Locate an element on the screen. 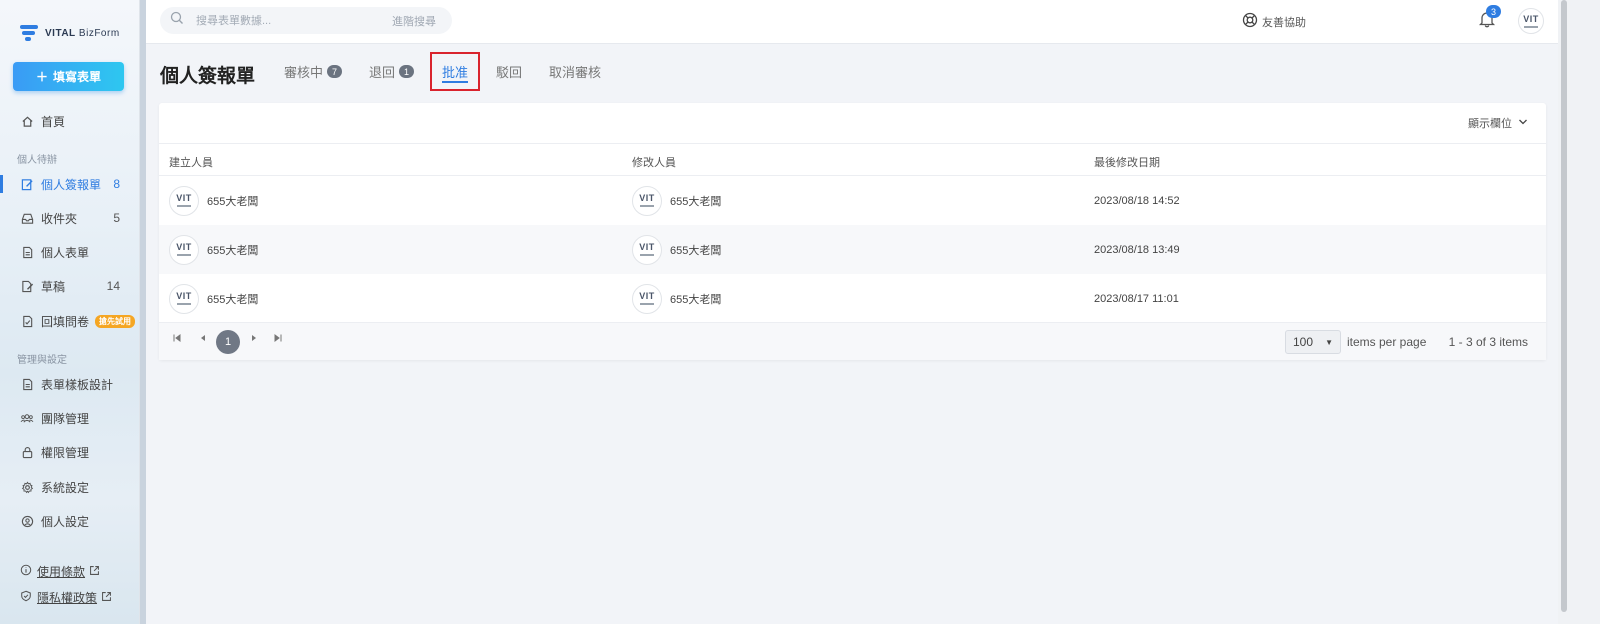  logo-text: VITAL BizForm is located at coordinates (82, 33).